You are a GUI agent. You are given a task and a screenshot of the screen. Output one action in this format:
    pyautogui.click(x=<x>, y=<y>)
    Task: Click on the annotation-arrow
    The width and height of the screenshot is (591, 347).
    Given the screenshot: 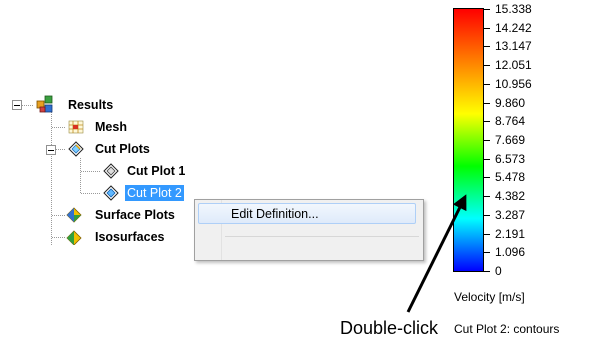 What is the action you would take?
    pyautogui.click(x=436, y=253)
    